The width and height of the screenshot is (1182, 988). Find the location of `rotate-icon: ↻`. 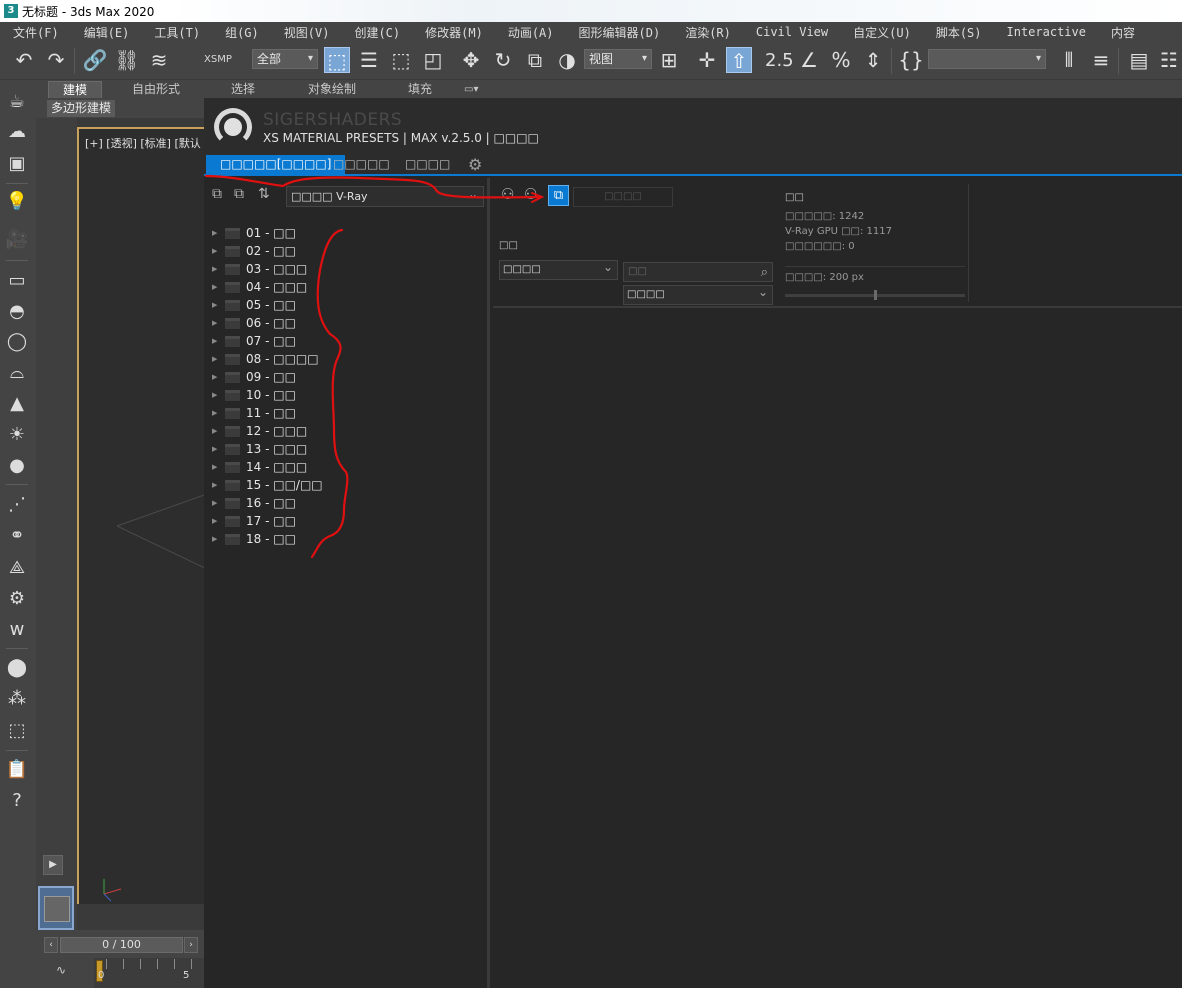

rotate-icon: ↻ is located at coordinates (503, 60).